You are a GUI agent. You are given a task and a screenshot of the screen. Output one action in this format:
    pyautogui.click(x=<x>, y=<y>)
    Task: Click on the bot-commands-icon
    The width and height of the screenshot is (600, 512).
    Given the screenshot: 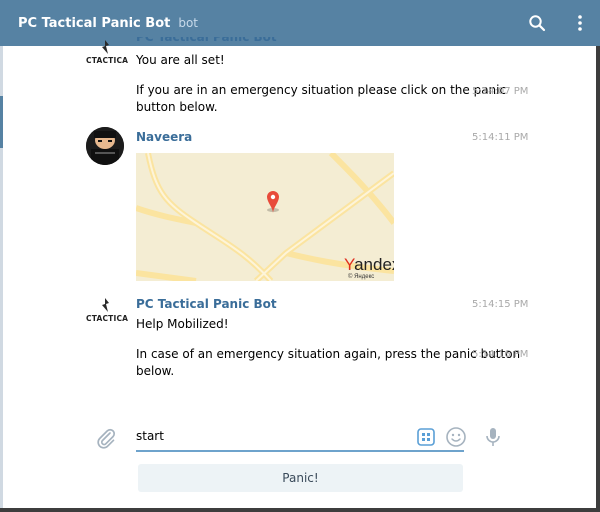 What is the action you would take?
    pyautogui.click(x=426, y=437)
    